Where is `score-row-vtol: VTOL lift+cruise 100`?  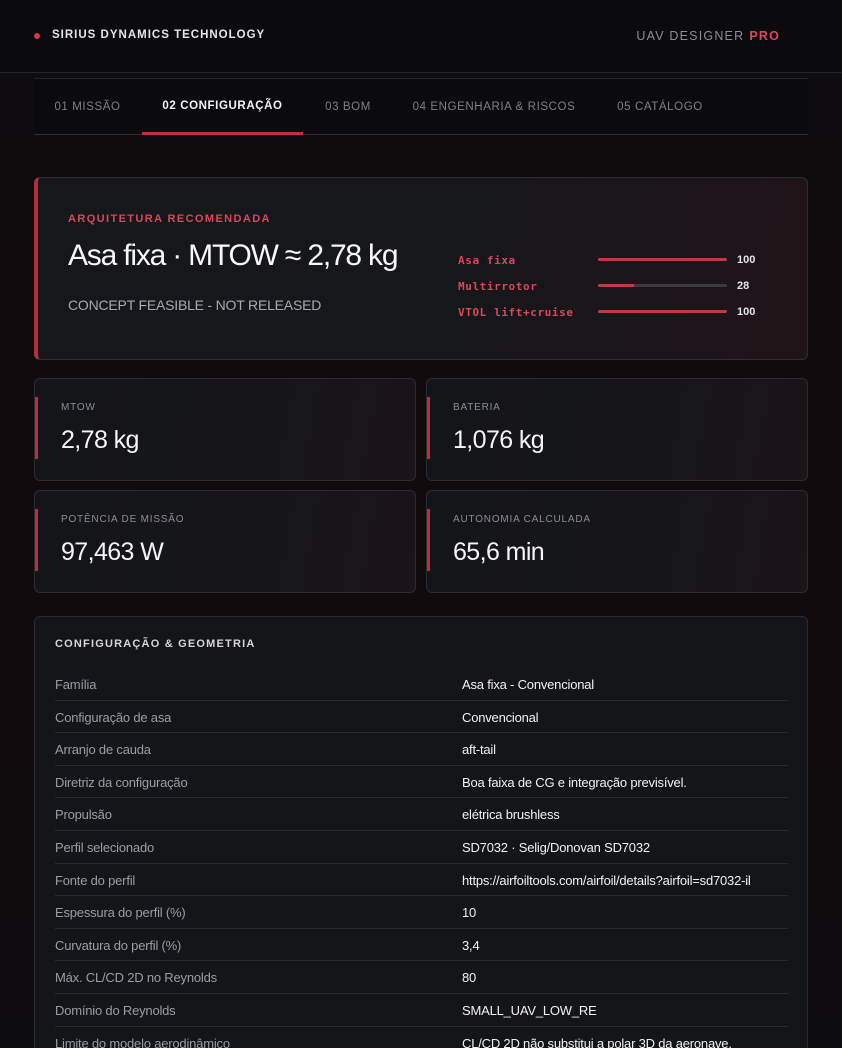
score-row-vtol: VTOL lift+cruise 100 is located at coordinates (618, 313).